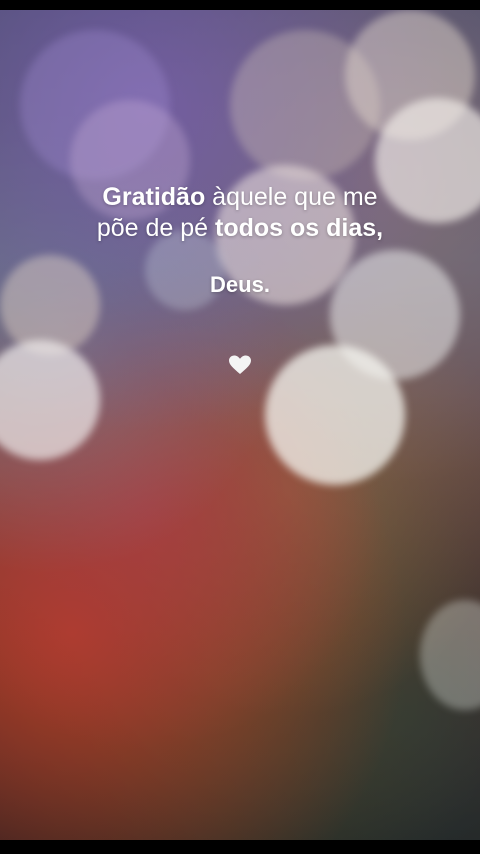 This screenshot has width=480, height=854. What do you see at coordinates (240, 284) in the screenshot?
I see `signature-text: Deus.` at bounding box center [240, 284].